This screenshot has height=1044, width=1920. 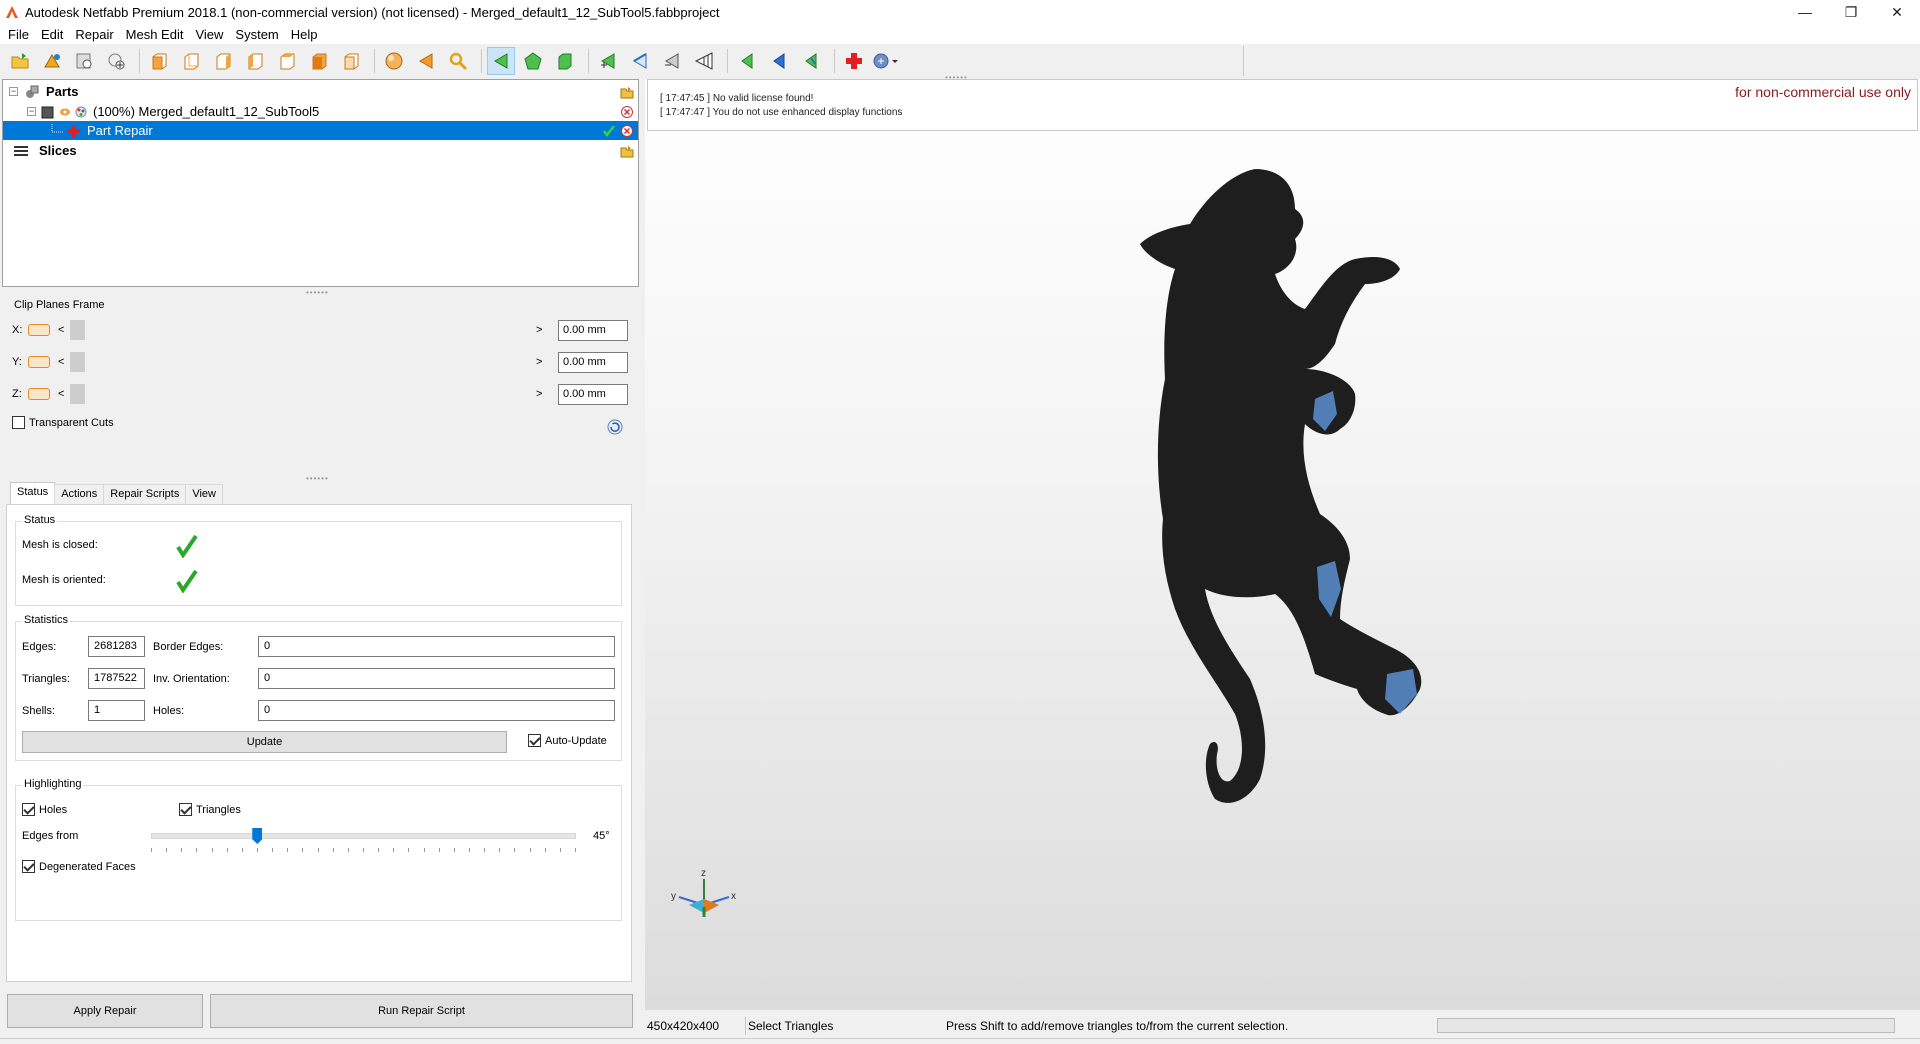 What do you see at coordinates (210, 809) in the screenshot?
I see `triangles-highlight-row: Triangles` at bounding box center [210, 809].